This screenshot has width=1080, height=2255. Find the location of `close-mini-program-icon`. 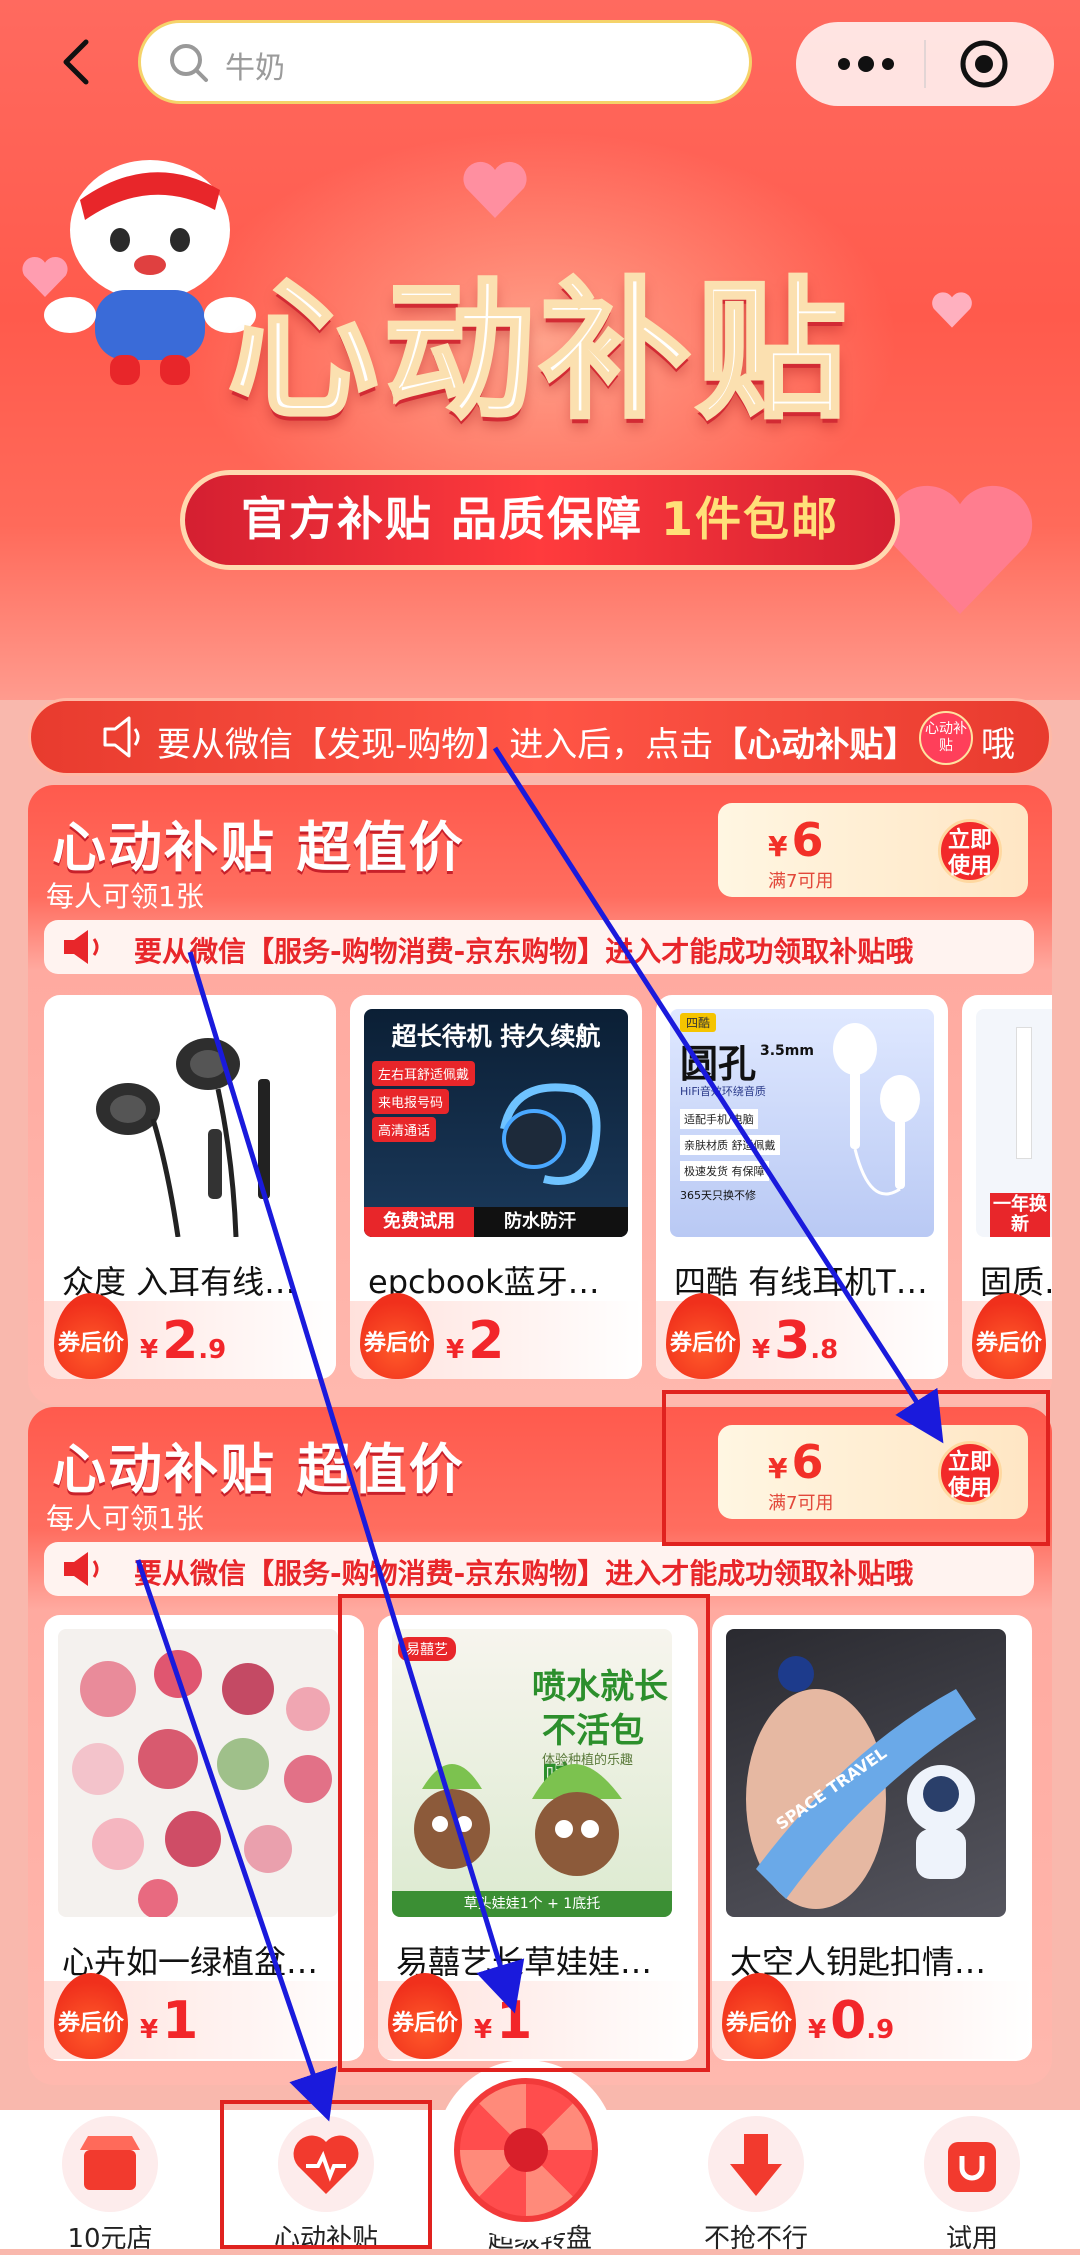

close-mini-program-icon is located at coordinates (984, 64).